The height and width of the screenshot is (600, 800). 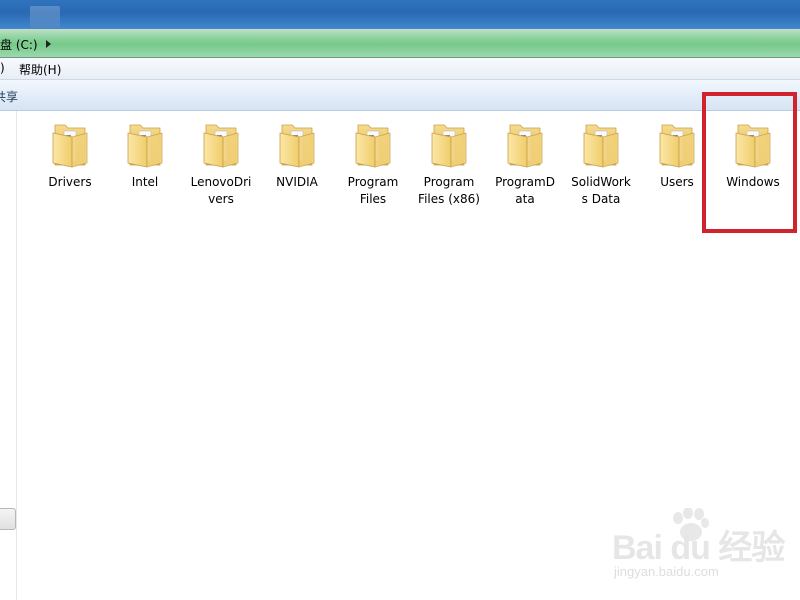 What do you see at coordinates (601, 190) in the screenshot?
I see `folder-label: SolidWork s Data` at bounding box center [601, 190].